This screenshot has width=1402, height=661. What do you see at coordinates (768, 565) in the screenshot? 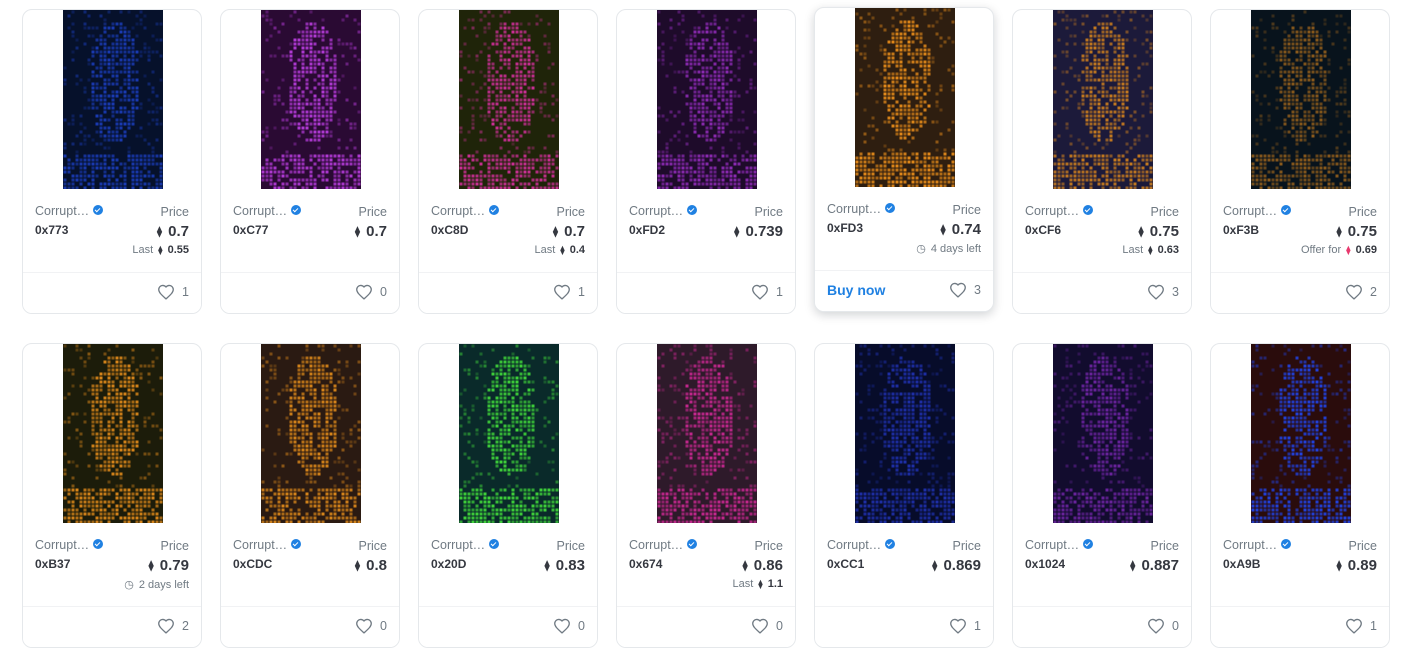
I see `price-amount: 0.86` at bounding box center [768, 565].